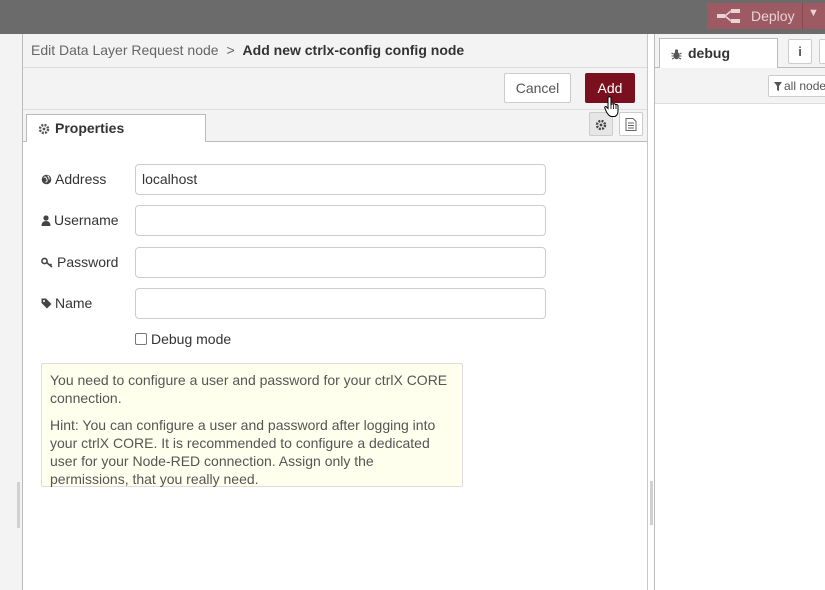 This screenshot has width=825, height=590. Describe the element at coordinates (125, 50) in the screenshot. I see `breadcrumb-parent: Edit Data Layer Request node` at that location.